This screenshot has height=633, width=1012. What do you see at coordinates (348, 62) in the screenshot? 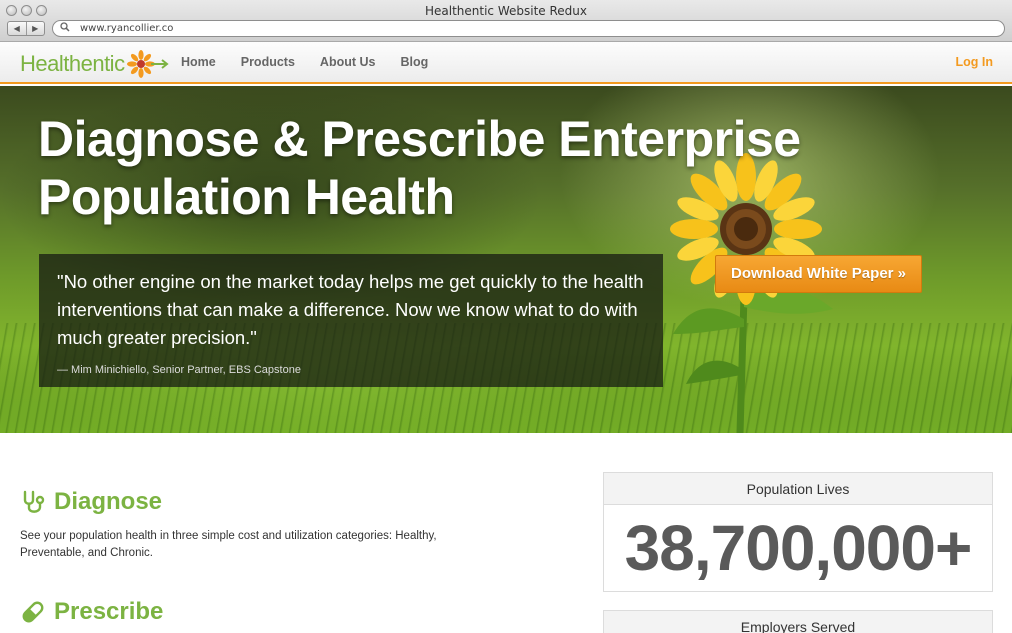
I see `nav-about-us: About Us` at bounding box center [348, 62].